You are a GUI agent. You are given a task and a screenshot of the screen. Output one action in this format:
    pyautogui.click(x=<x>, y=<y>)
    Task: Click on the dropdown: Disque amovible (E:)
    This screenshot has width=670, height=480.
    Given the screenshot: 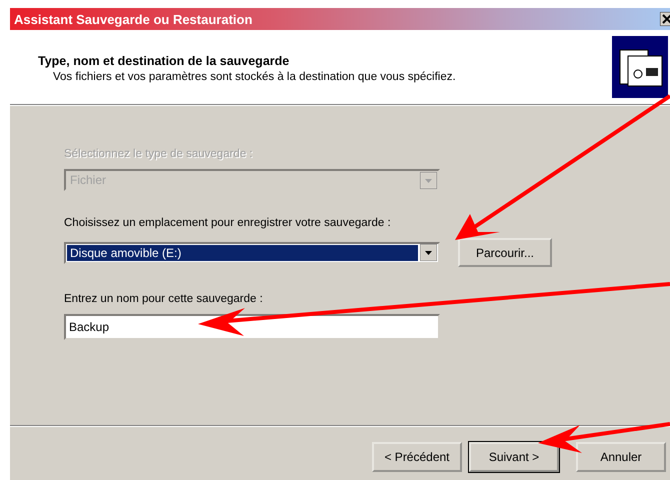 What is the action you would take?
    pyautogui.click(x=252, y=253)
    